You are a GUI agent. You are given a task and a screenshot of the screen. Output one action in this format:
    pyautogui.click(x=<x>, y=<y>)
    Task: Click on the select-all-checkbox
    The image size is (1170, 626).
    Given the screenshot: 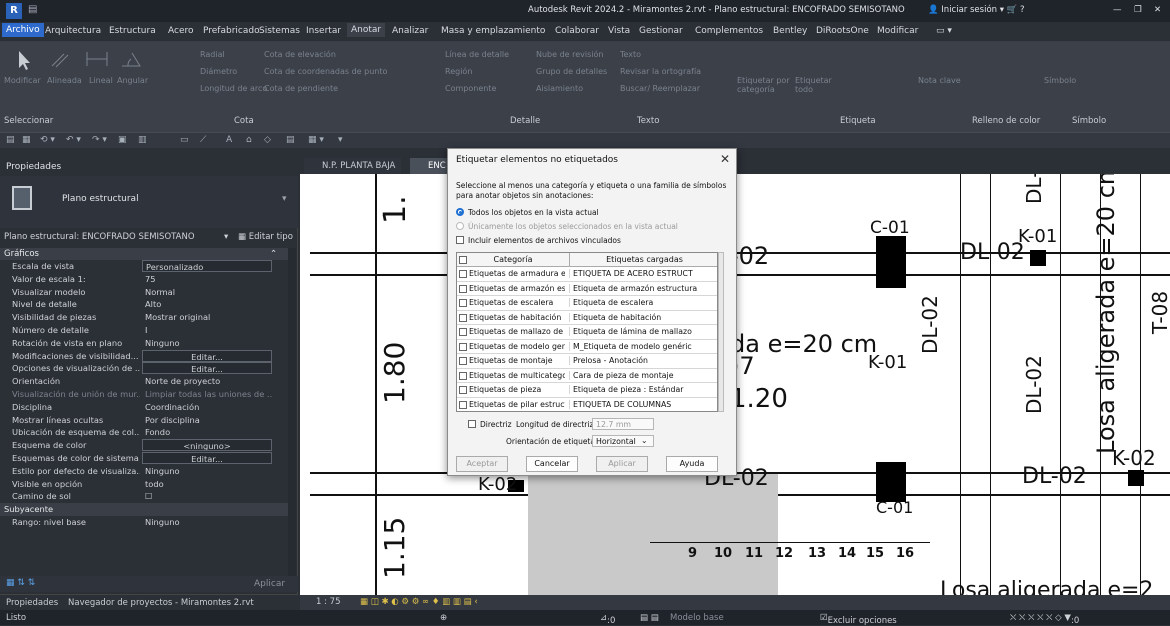 What is the action you would take?
    pyautogui.click(x=463, y=260)
    